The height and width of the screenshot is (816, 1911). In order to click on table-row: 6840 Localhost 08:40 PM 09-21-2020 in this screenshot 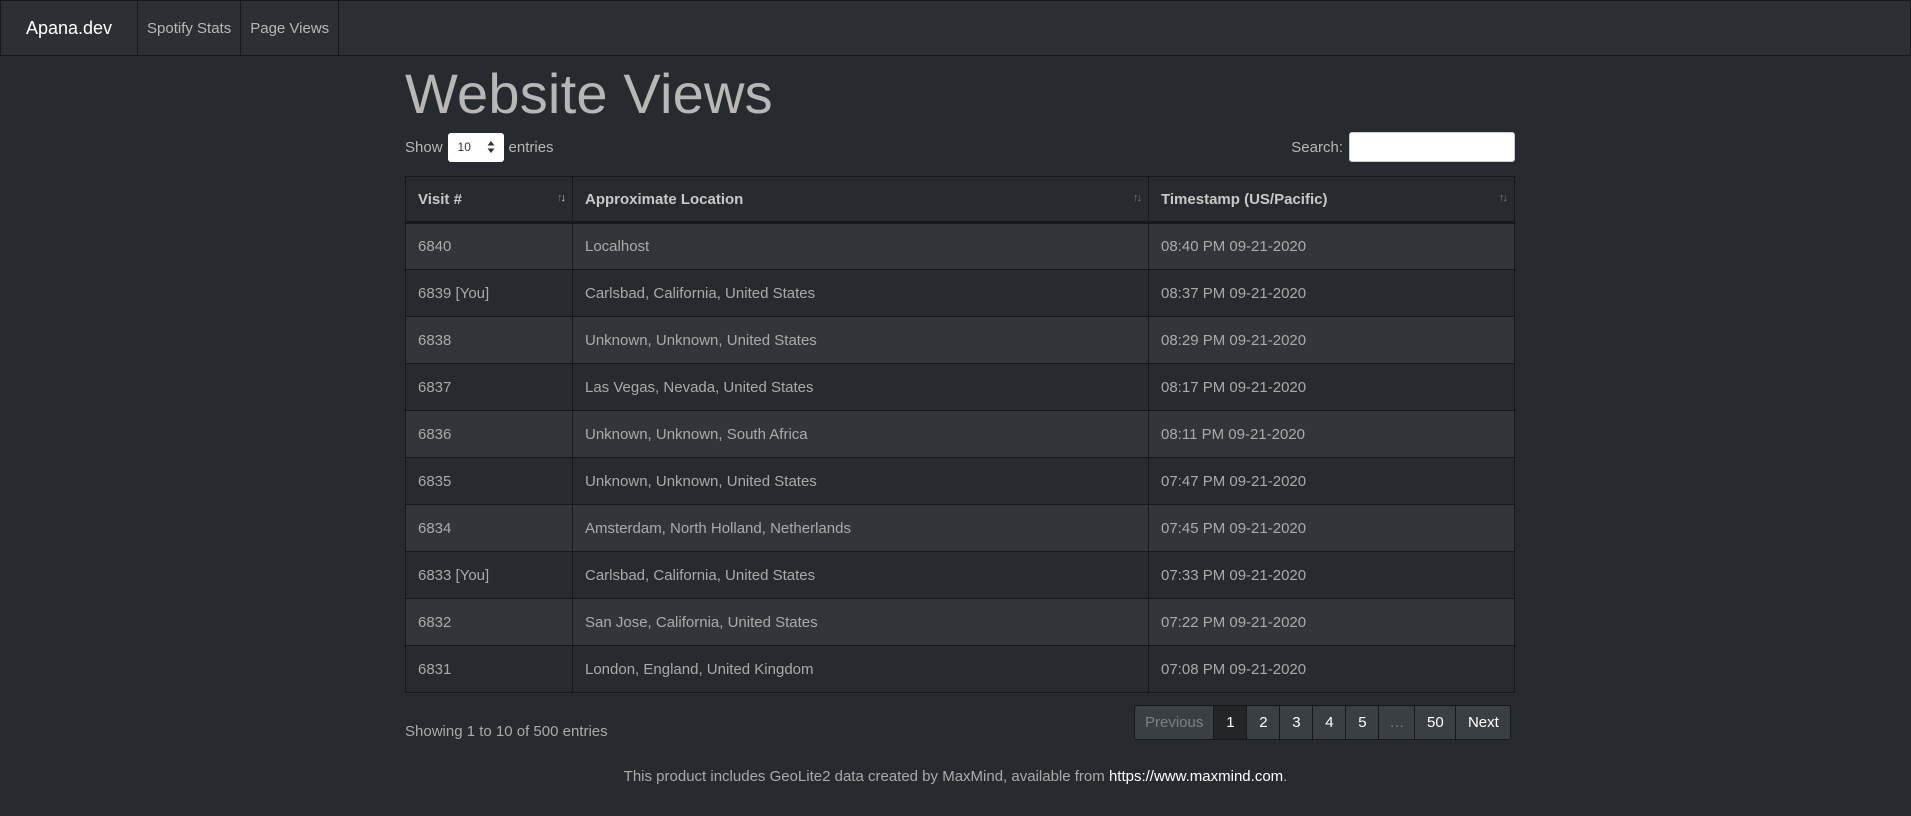, I will do `click(960, 246)`.